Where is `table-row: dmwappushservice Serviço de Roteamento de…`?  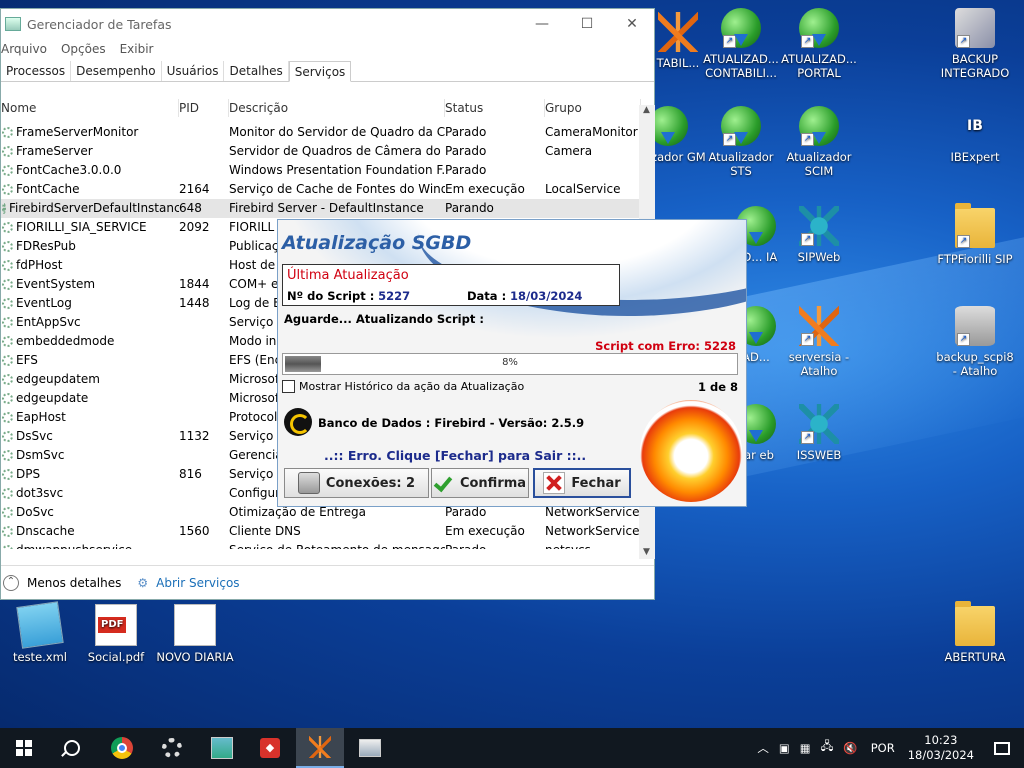 table-row: dmwappushservice Serviço de Roteamento de… is located at coordinates (321, 545).